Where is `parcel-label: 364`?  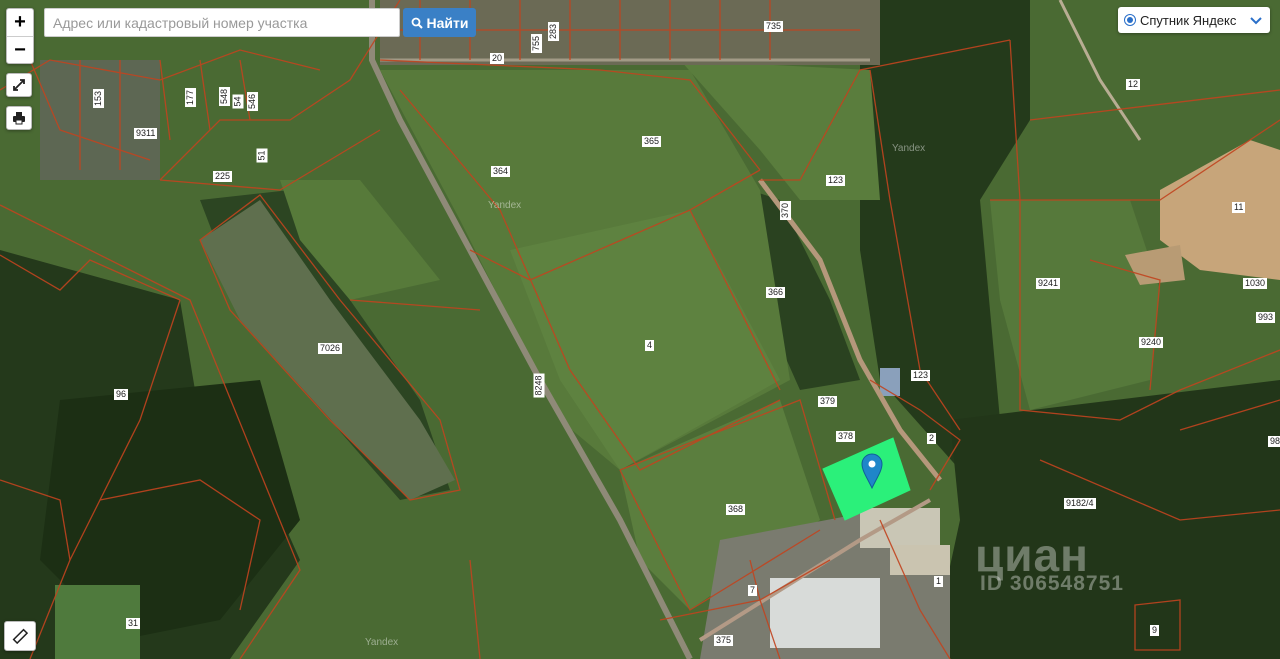
parcel-label: 364 is located at coordinates (501, 171).